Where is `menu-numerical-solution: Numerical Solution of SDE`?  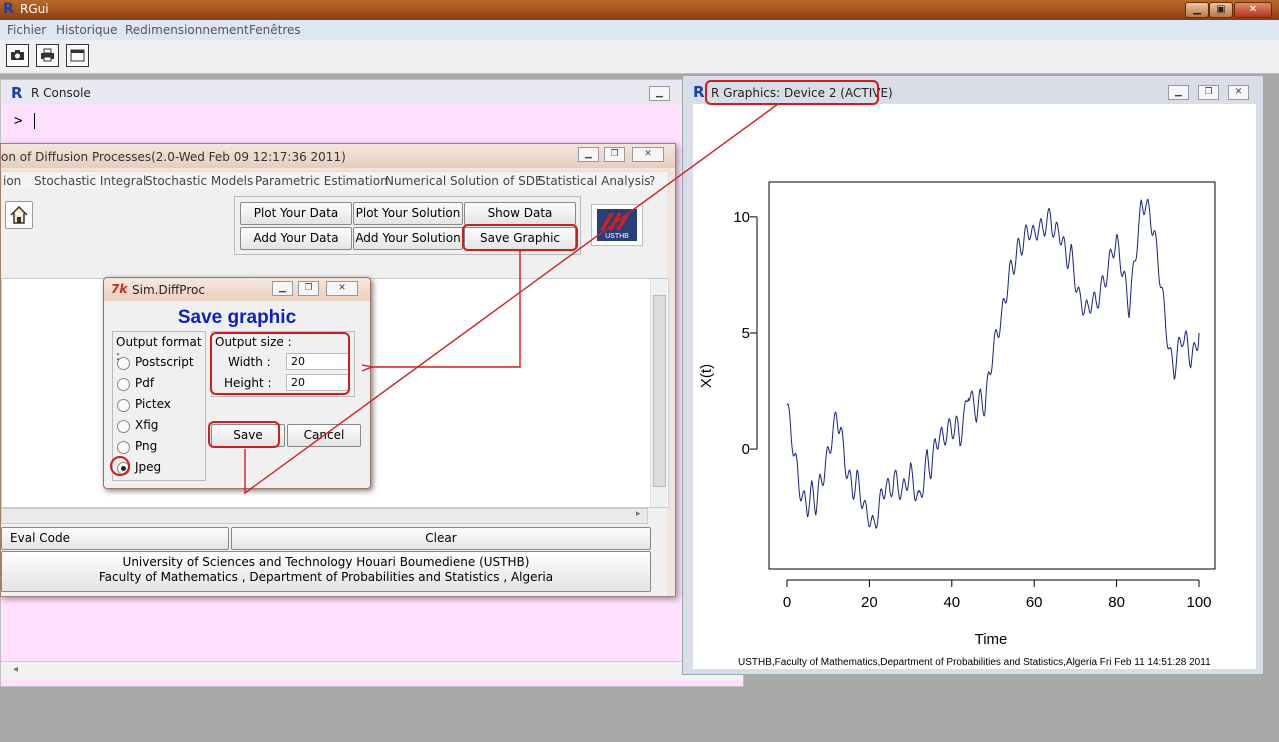
menu-numerical-solution: Numerical Solution of SDE is located at coordinates (464, 181).